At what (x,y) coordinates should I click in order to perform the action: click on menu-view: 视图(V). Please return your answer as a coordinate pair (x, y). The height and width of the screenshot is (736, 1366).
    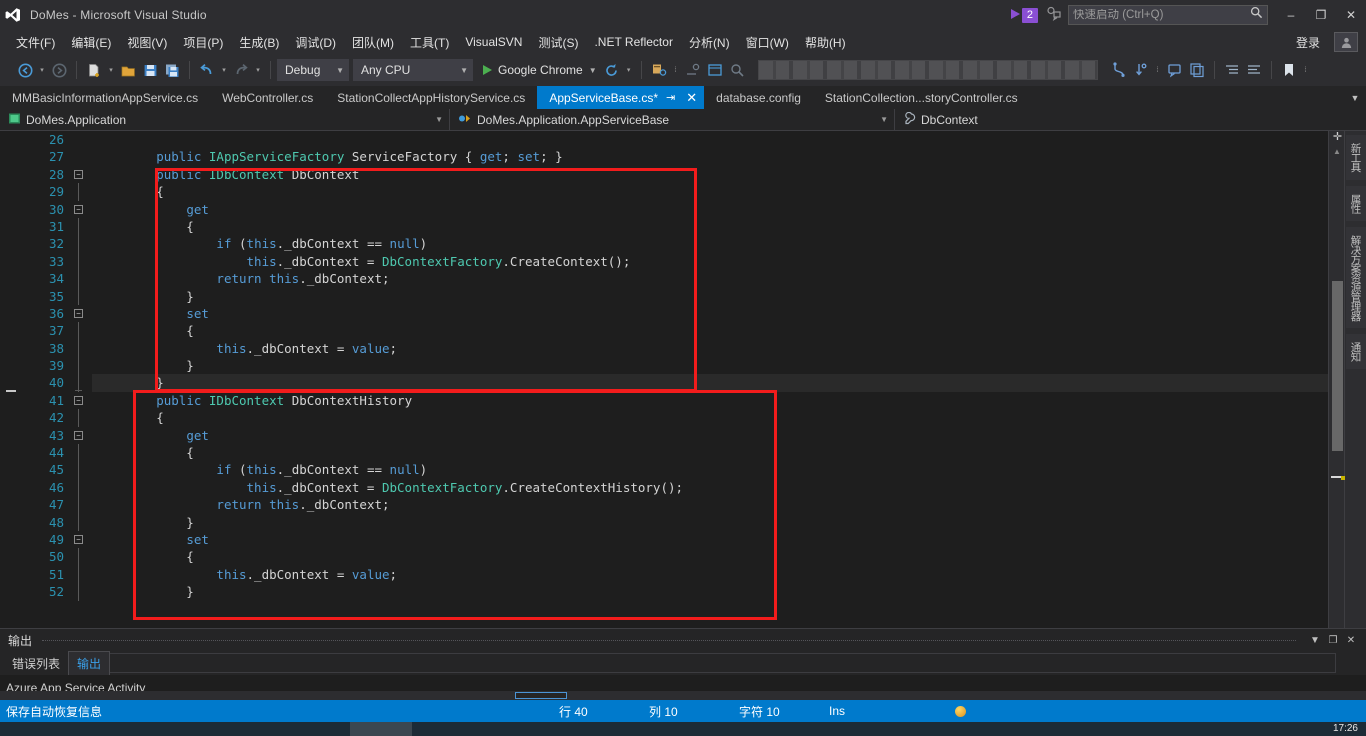
    Looking at the image, I should click on (147, 42).